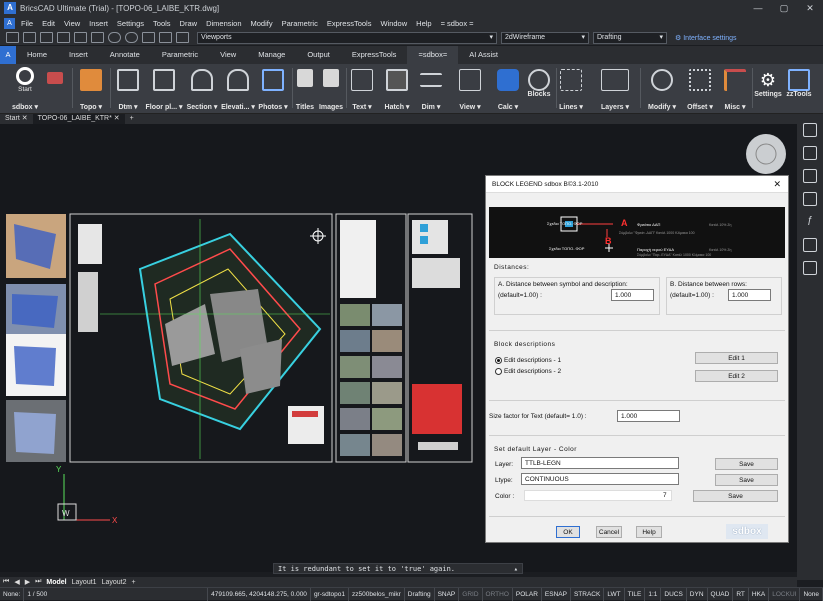 The height and width of the screenshot is (601, 823). What do you see at coordinates (374, 55) in the screenshot?
I see `tab-expresstools: ExpressTools` at bounding box center [374, 55].